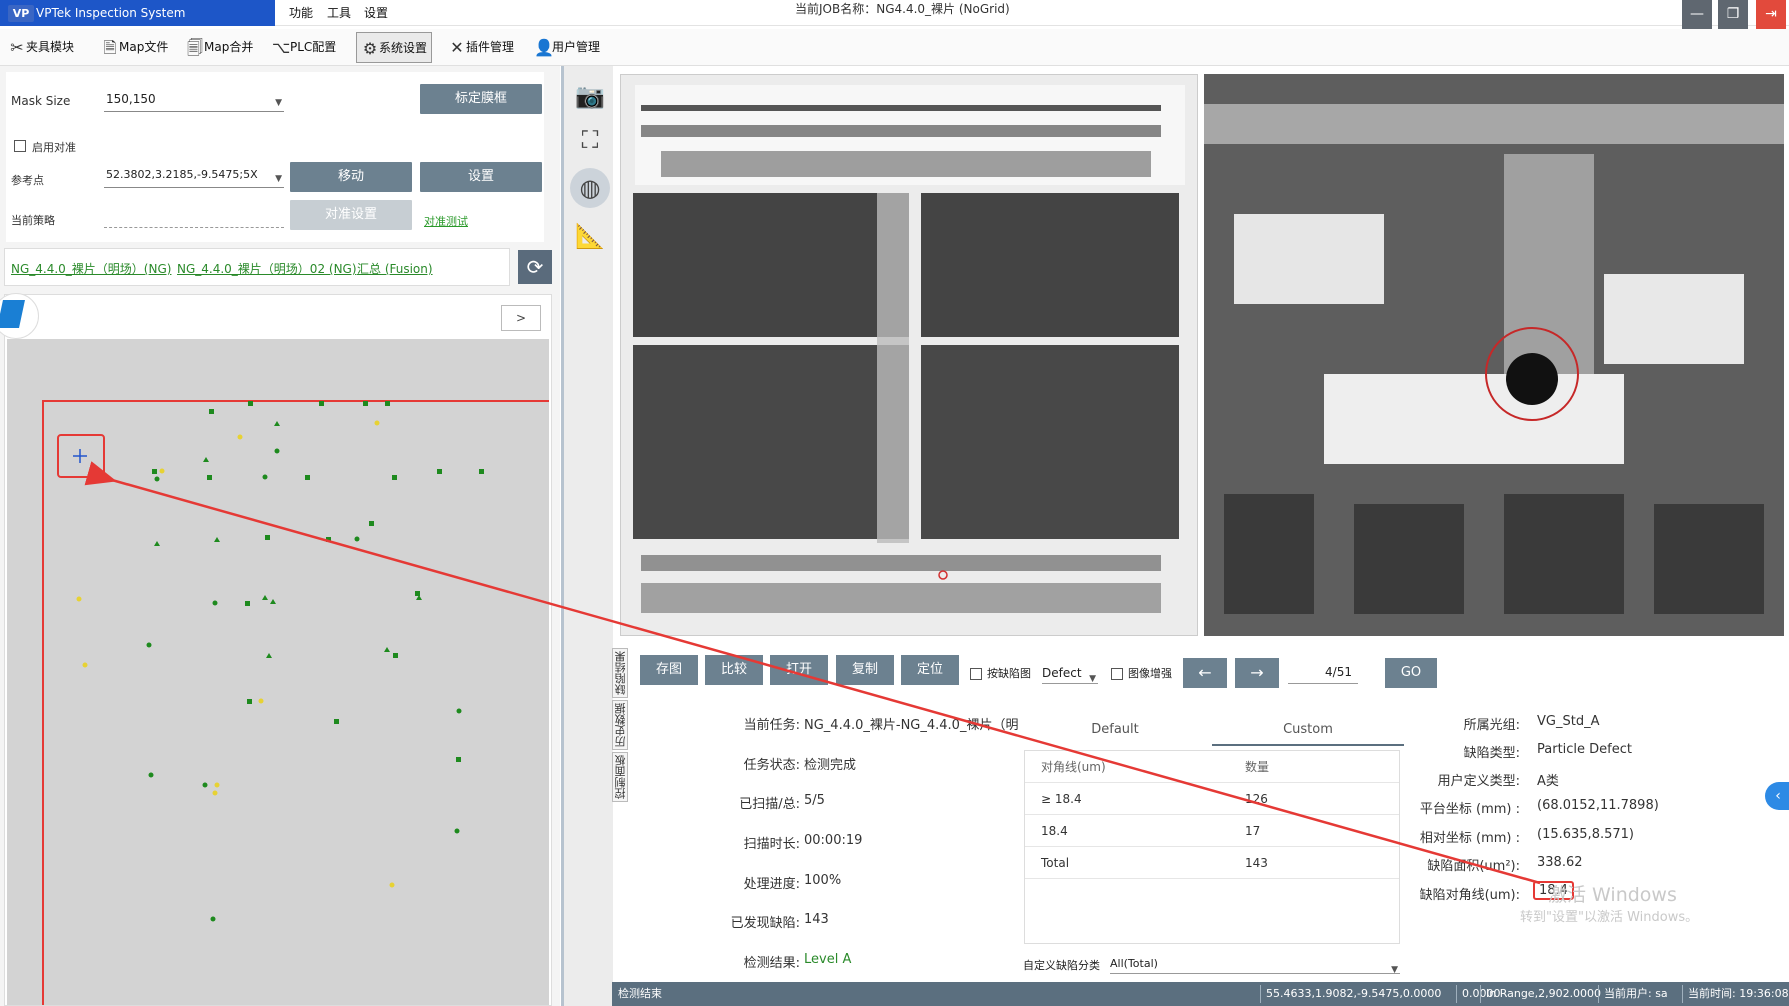  Describe the element at coordinates (930, 670) in the screenshot. I see `locate-button: 定位` at that location.